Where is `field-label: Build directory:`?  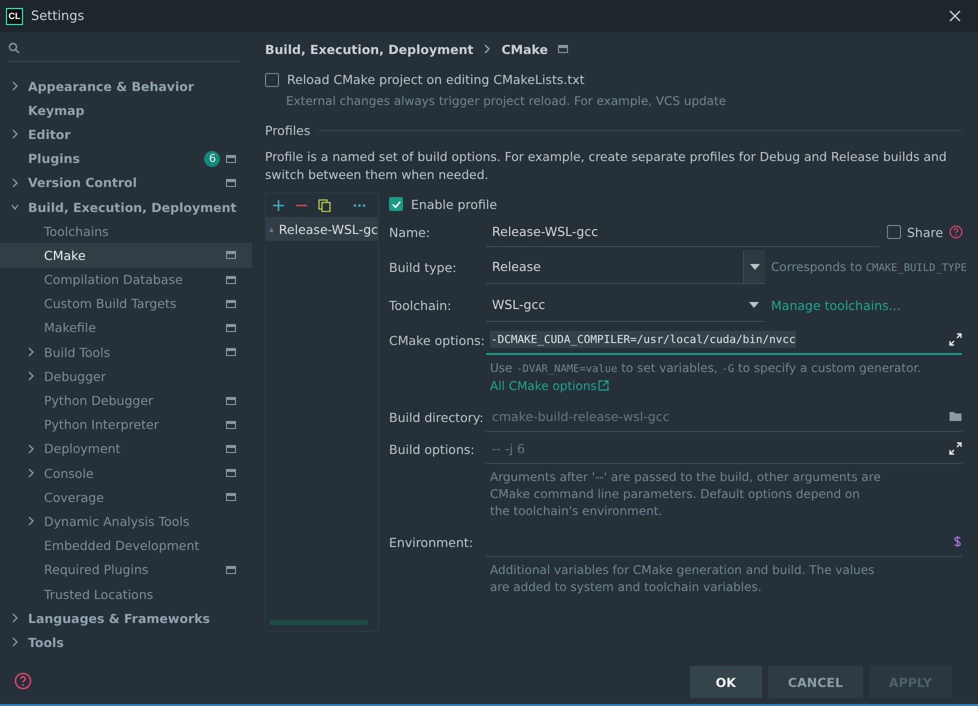 field-label: Build directory: is located at coordinates (437, 417).